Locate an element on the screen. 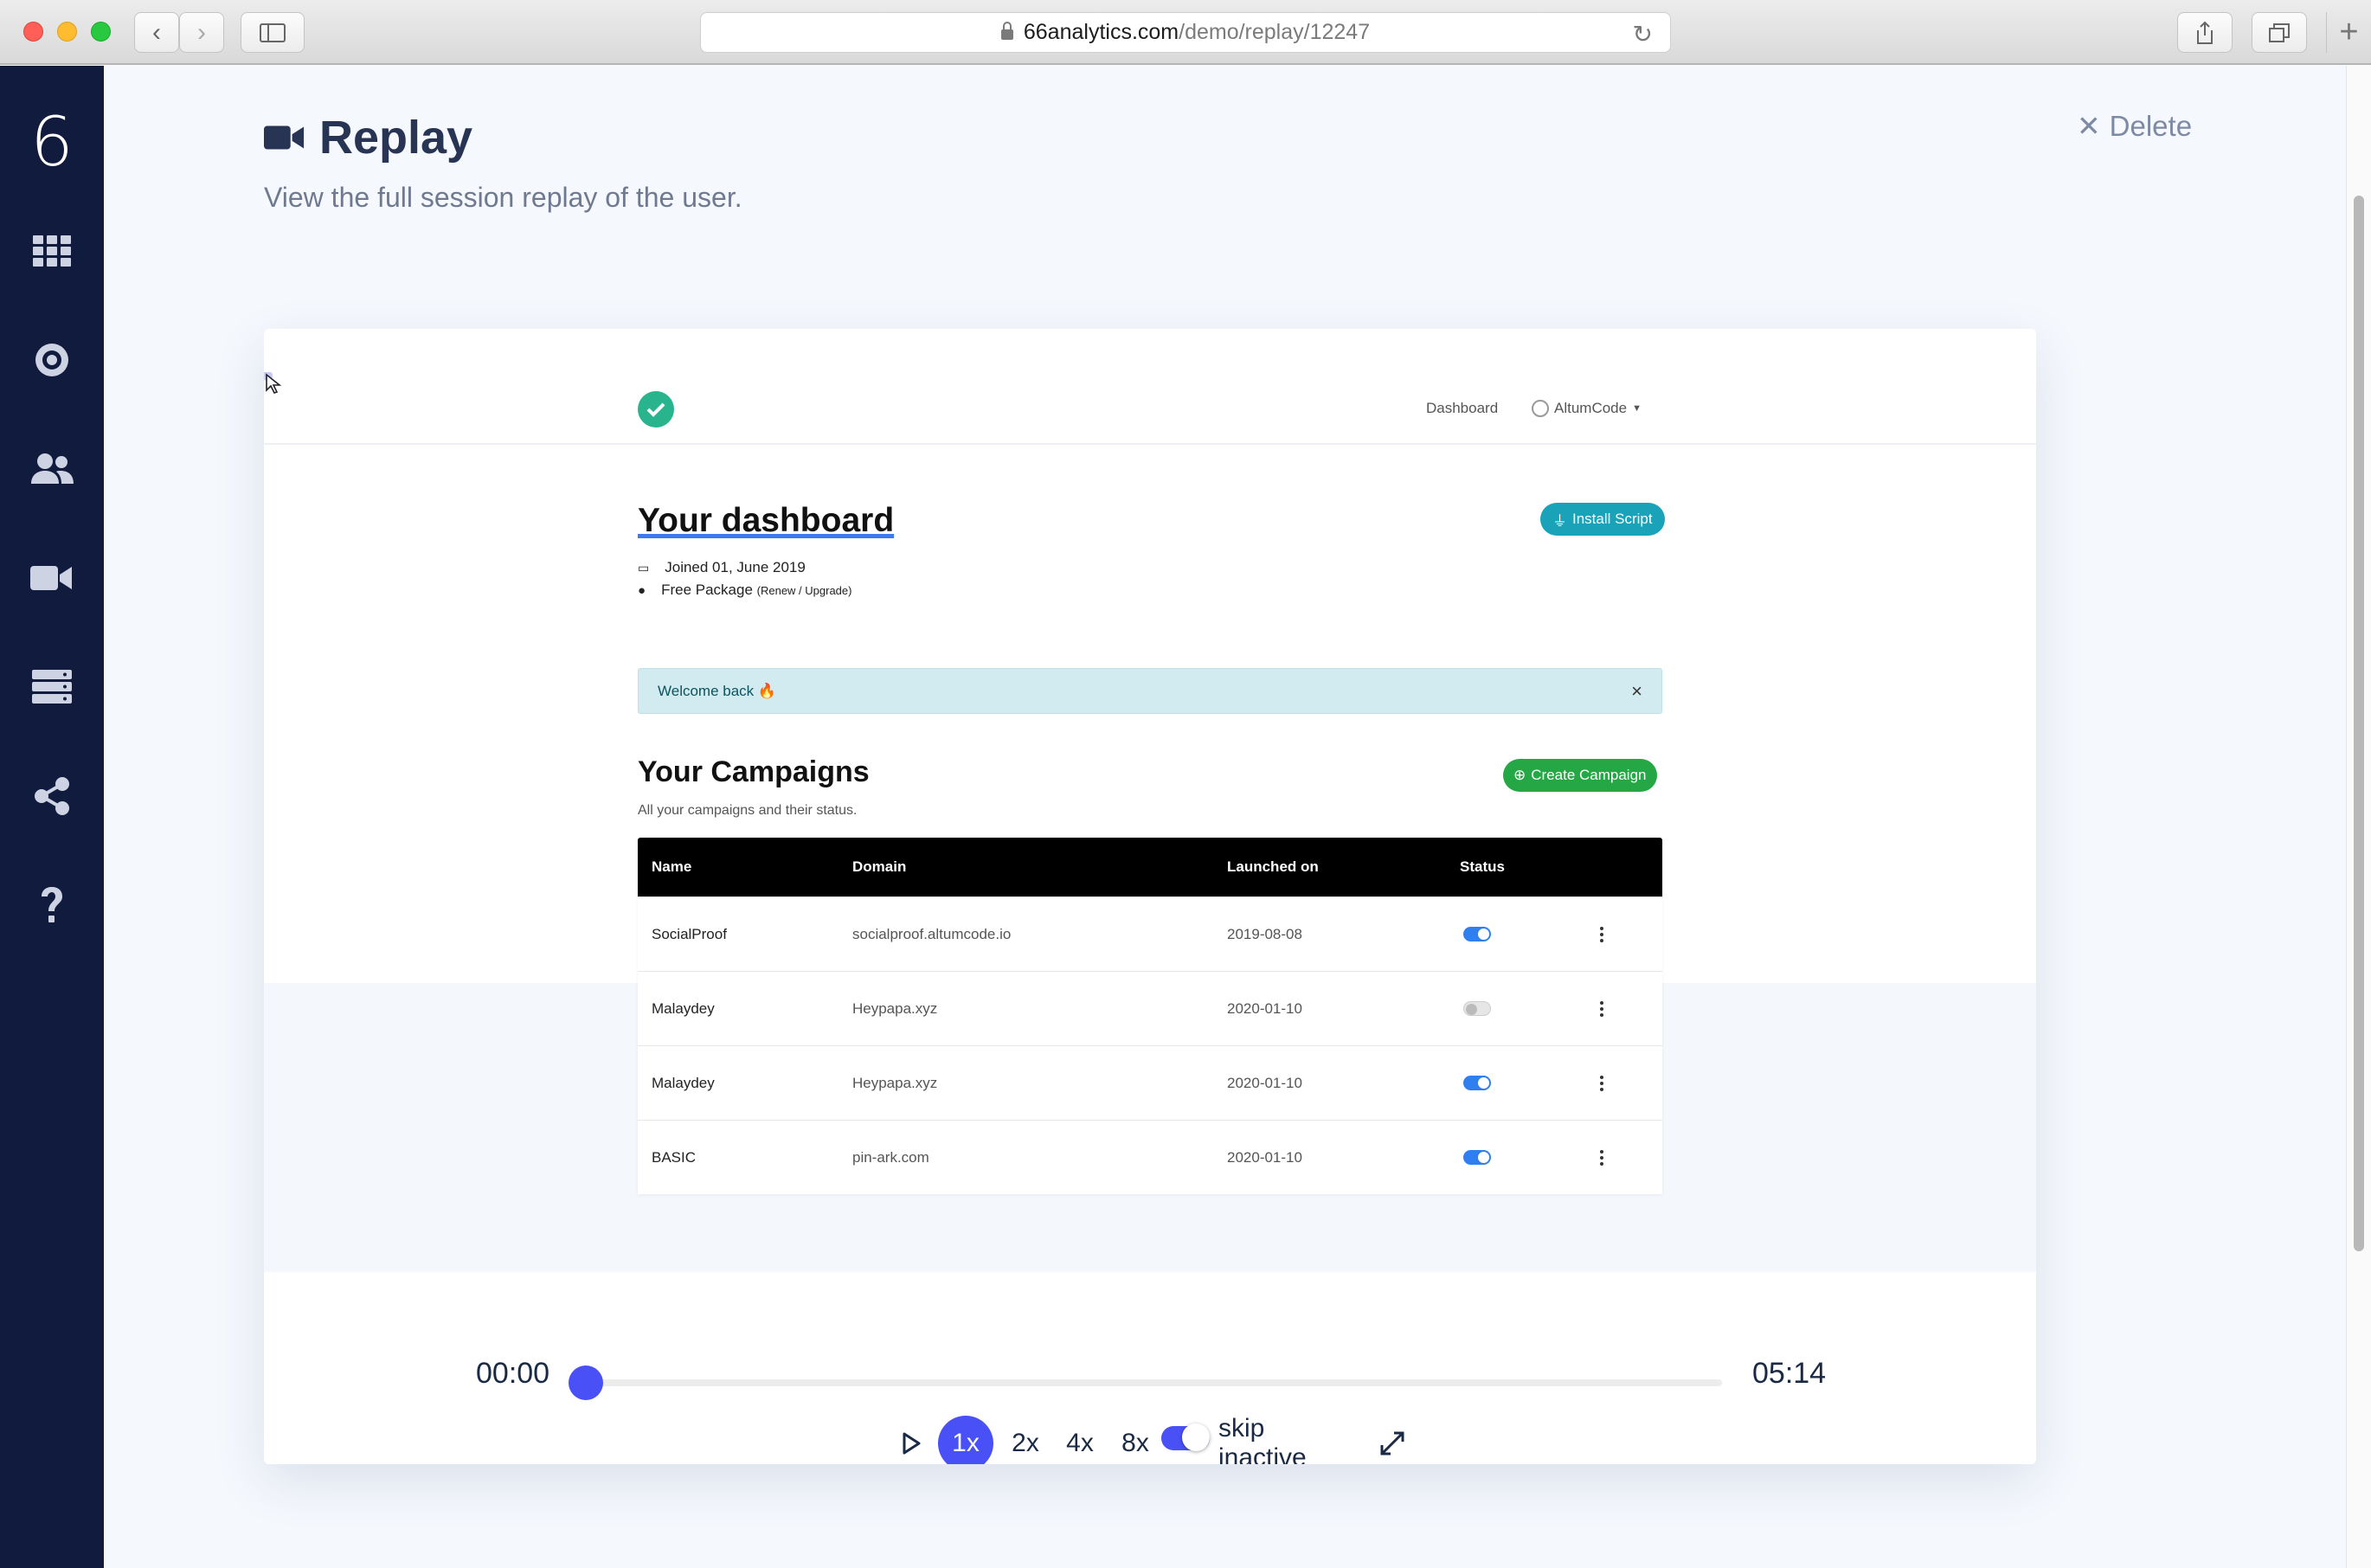  plus-circle-icon: ⊕ is located at coordinates (1519, 775).